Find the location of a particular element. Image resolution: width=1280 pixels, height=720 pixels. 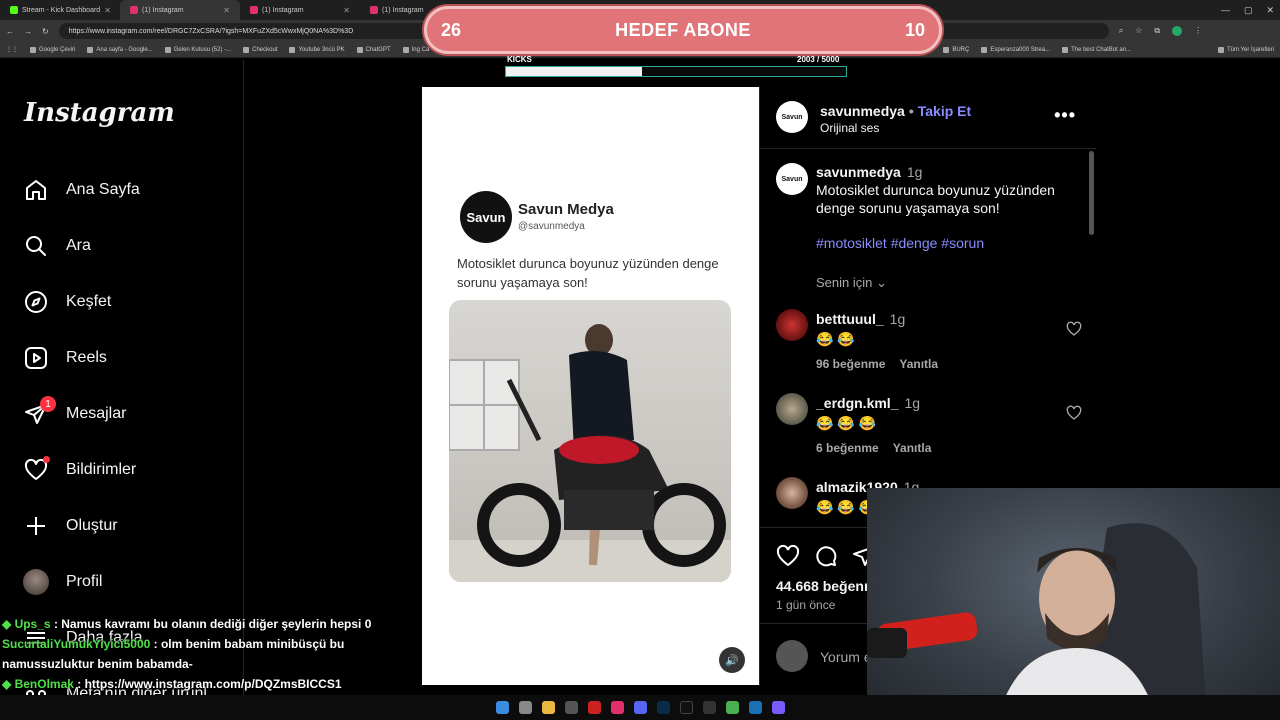

goal-target: 10 is located at coordinates (914, 29).